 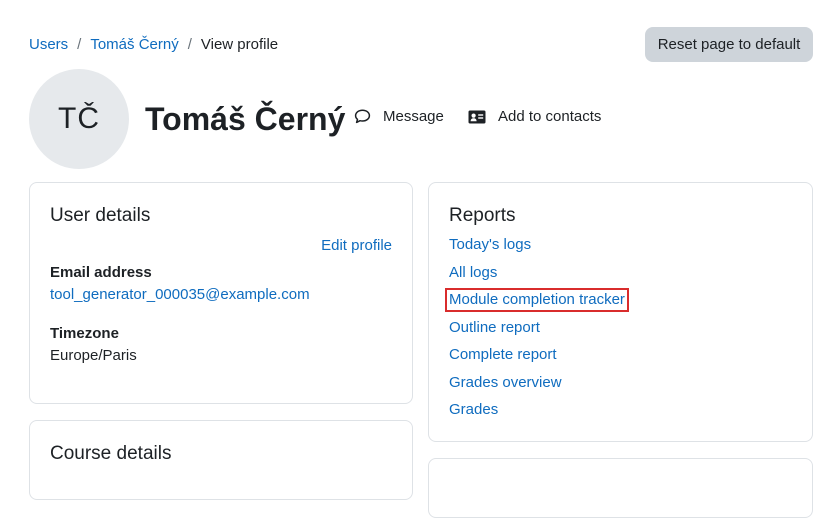 I want to click on avatar-initials: TČ, so click(x=79, y=118).